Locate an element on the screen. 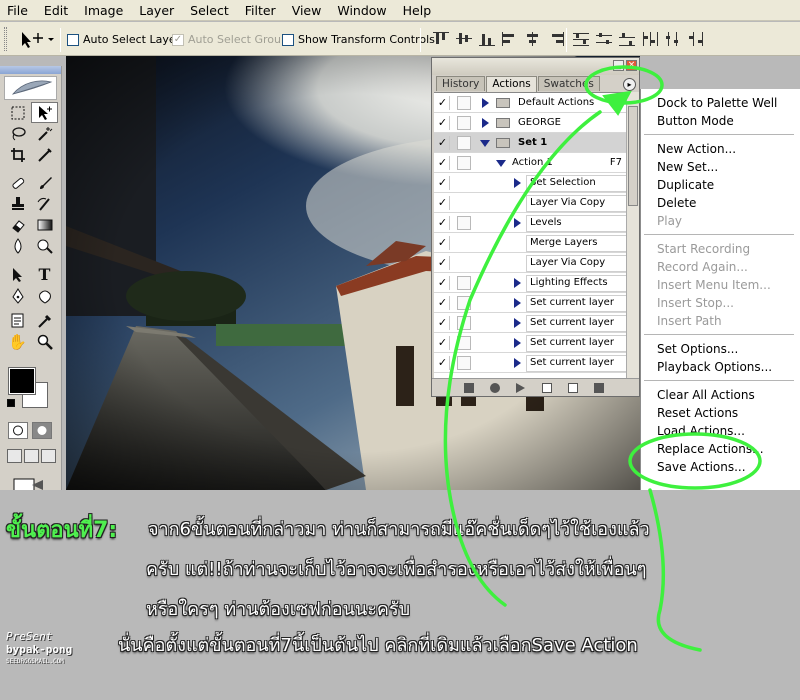  palette-menu-button: ▸ is located at coordinates (629, 84).